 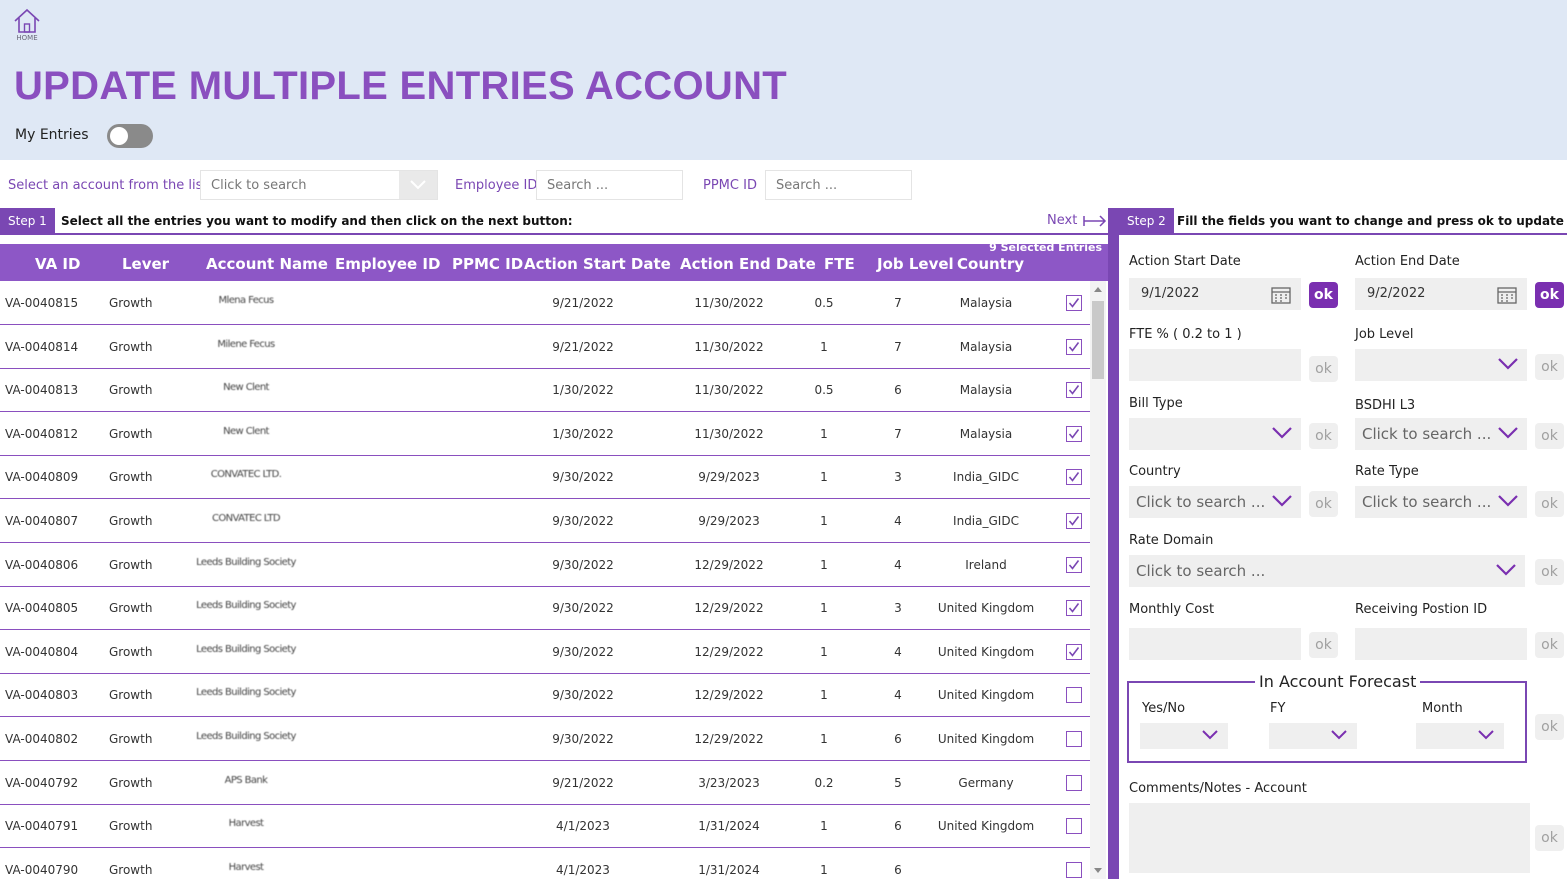 What do you see at coordinates (1441, 365) in the screenshot?
I see `job-level-dropdown` at bounding box center [1441, 365].